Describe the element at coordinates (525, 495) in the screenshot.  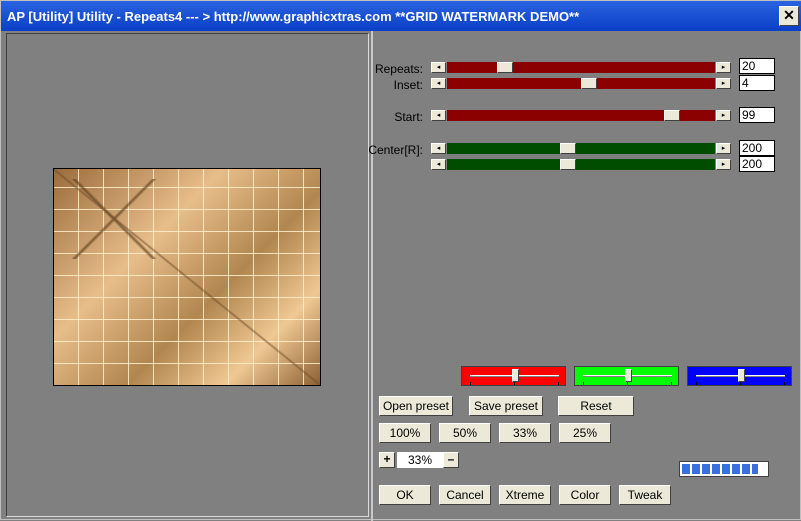
I see `xtreme-button: Xtreme` at that location.